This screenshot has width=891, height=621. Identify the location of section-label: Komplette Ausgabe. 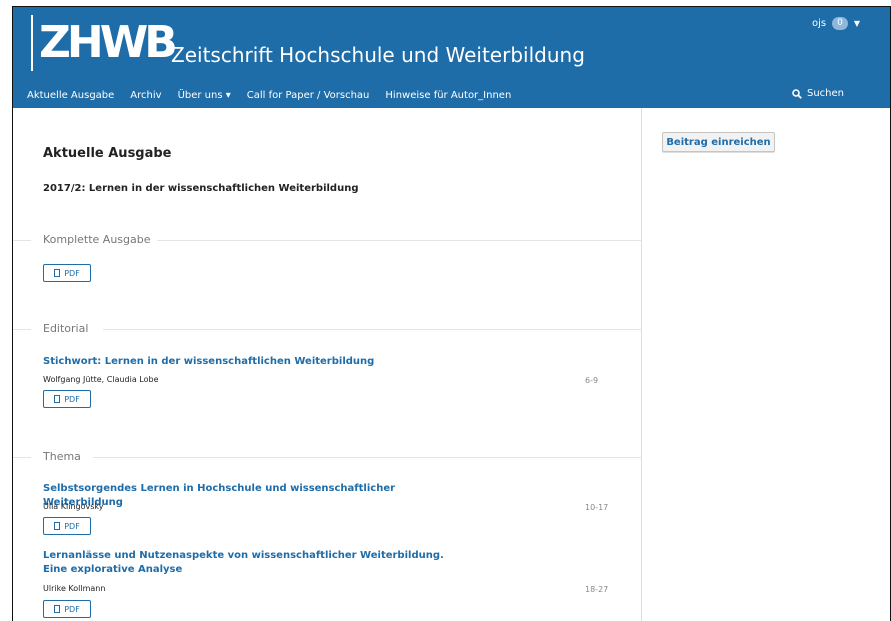
(97, 239).